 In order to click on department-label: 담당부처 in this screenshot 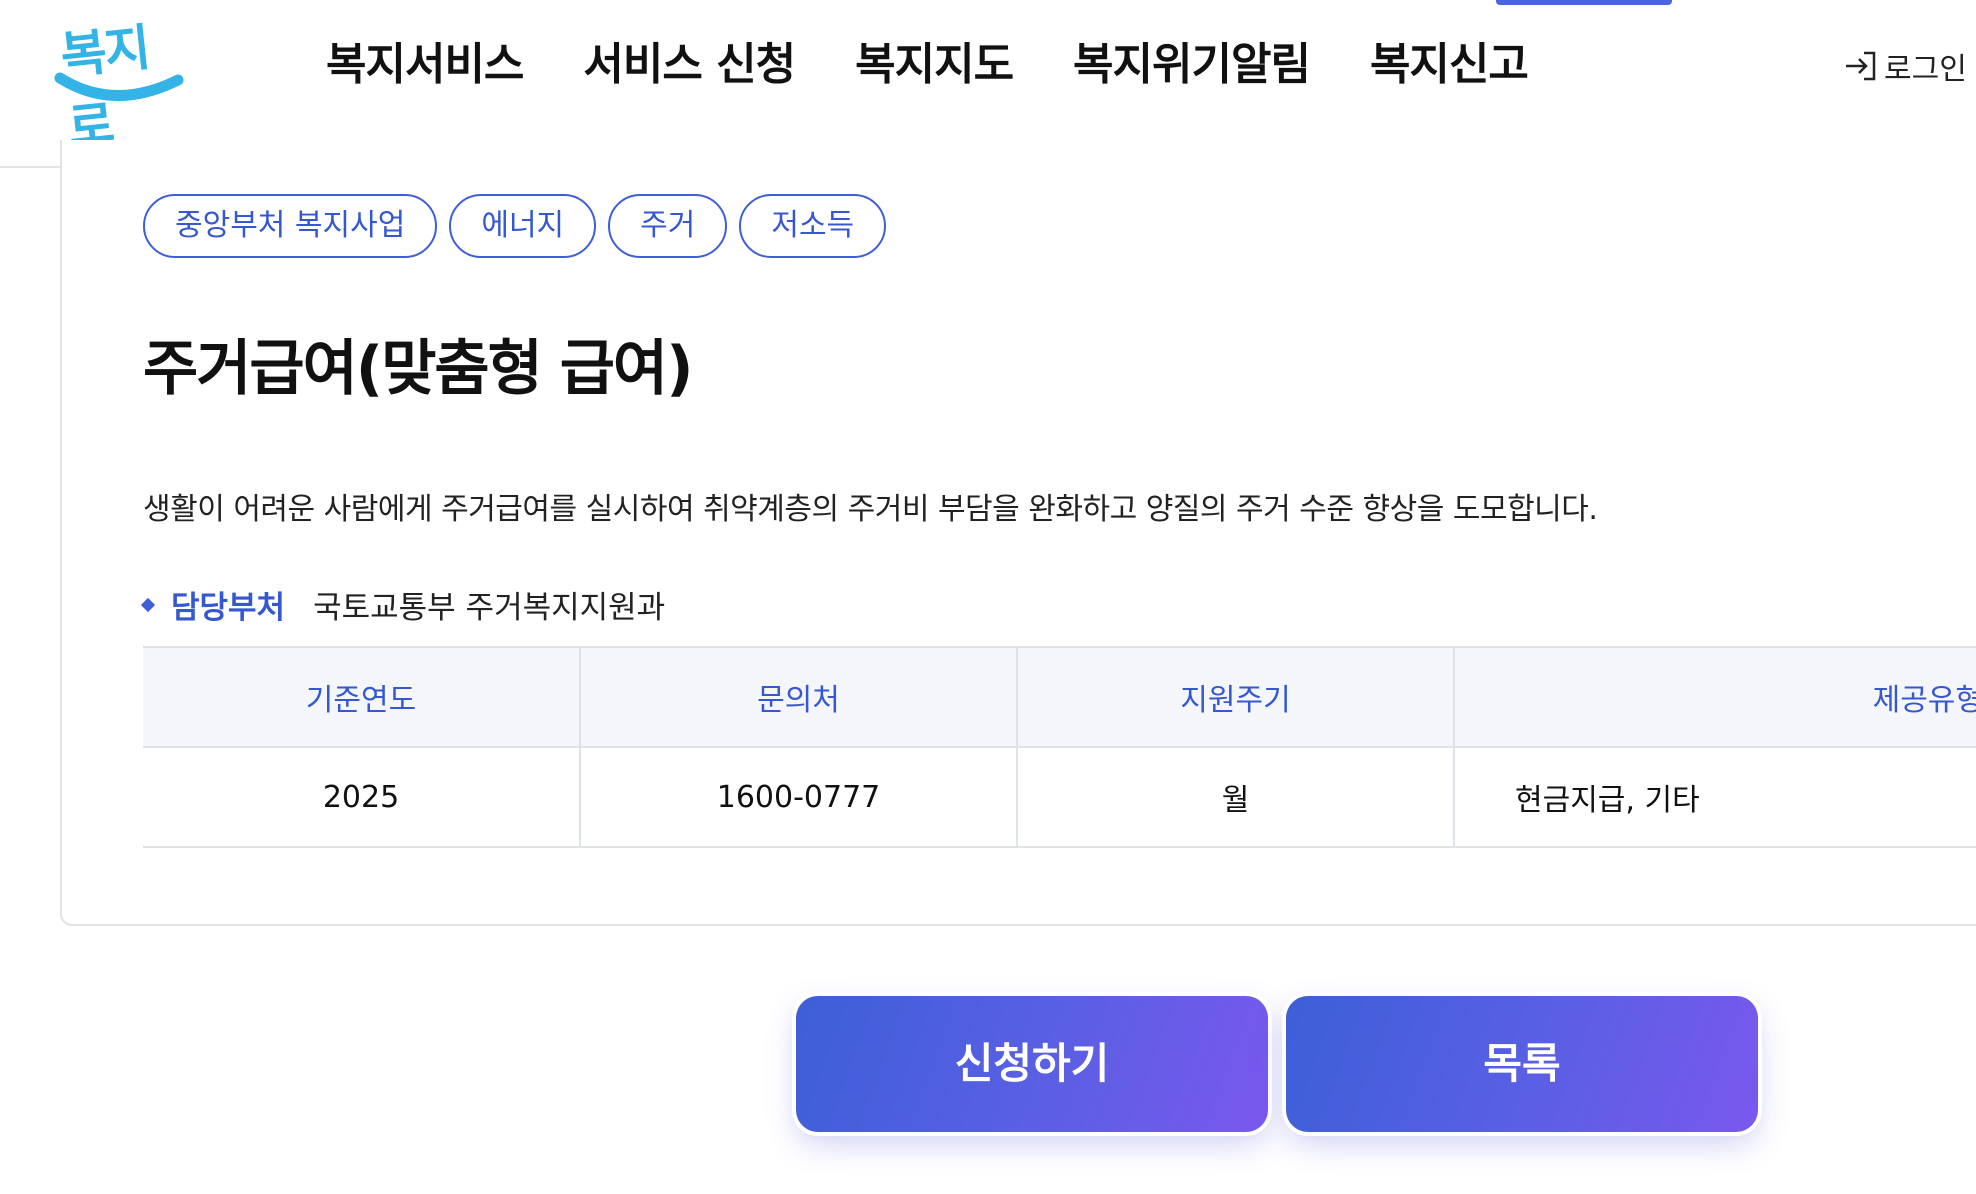, I will do `click(228, 608)`.